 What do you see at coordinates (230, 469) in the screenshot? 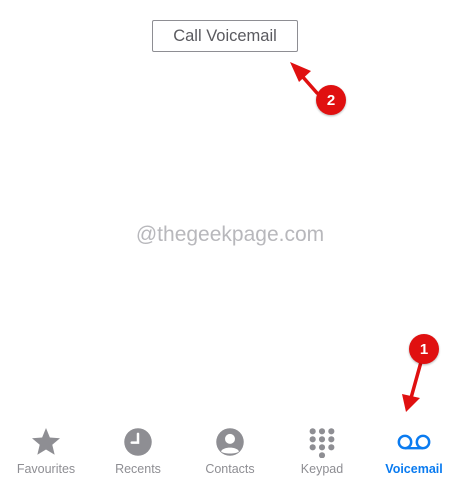
I see `tab-label: Contacts` at bounding box center [230, 469].